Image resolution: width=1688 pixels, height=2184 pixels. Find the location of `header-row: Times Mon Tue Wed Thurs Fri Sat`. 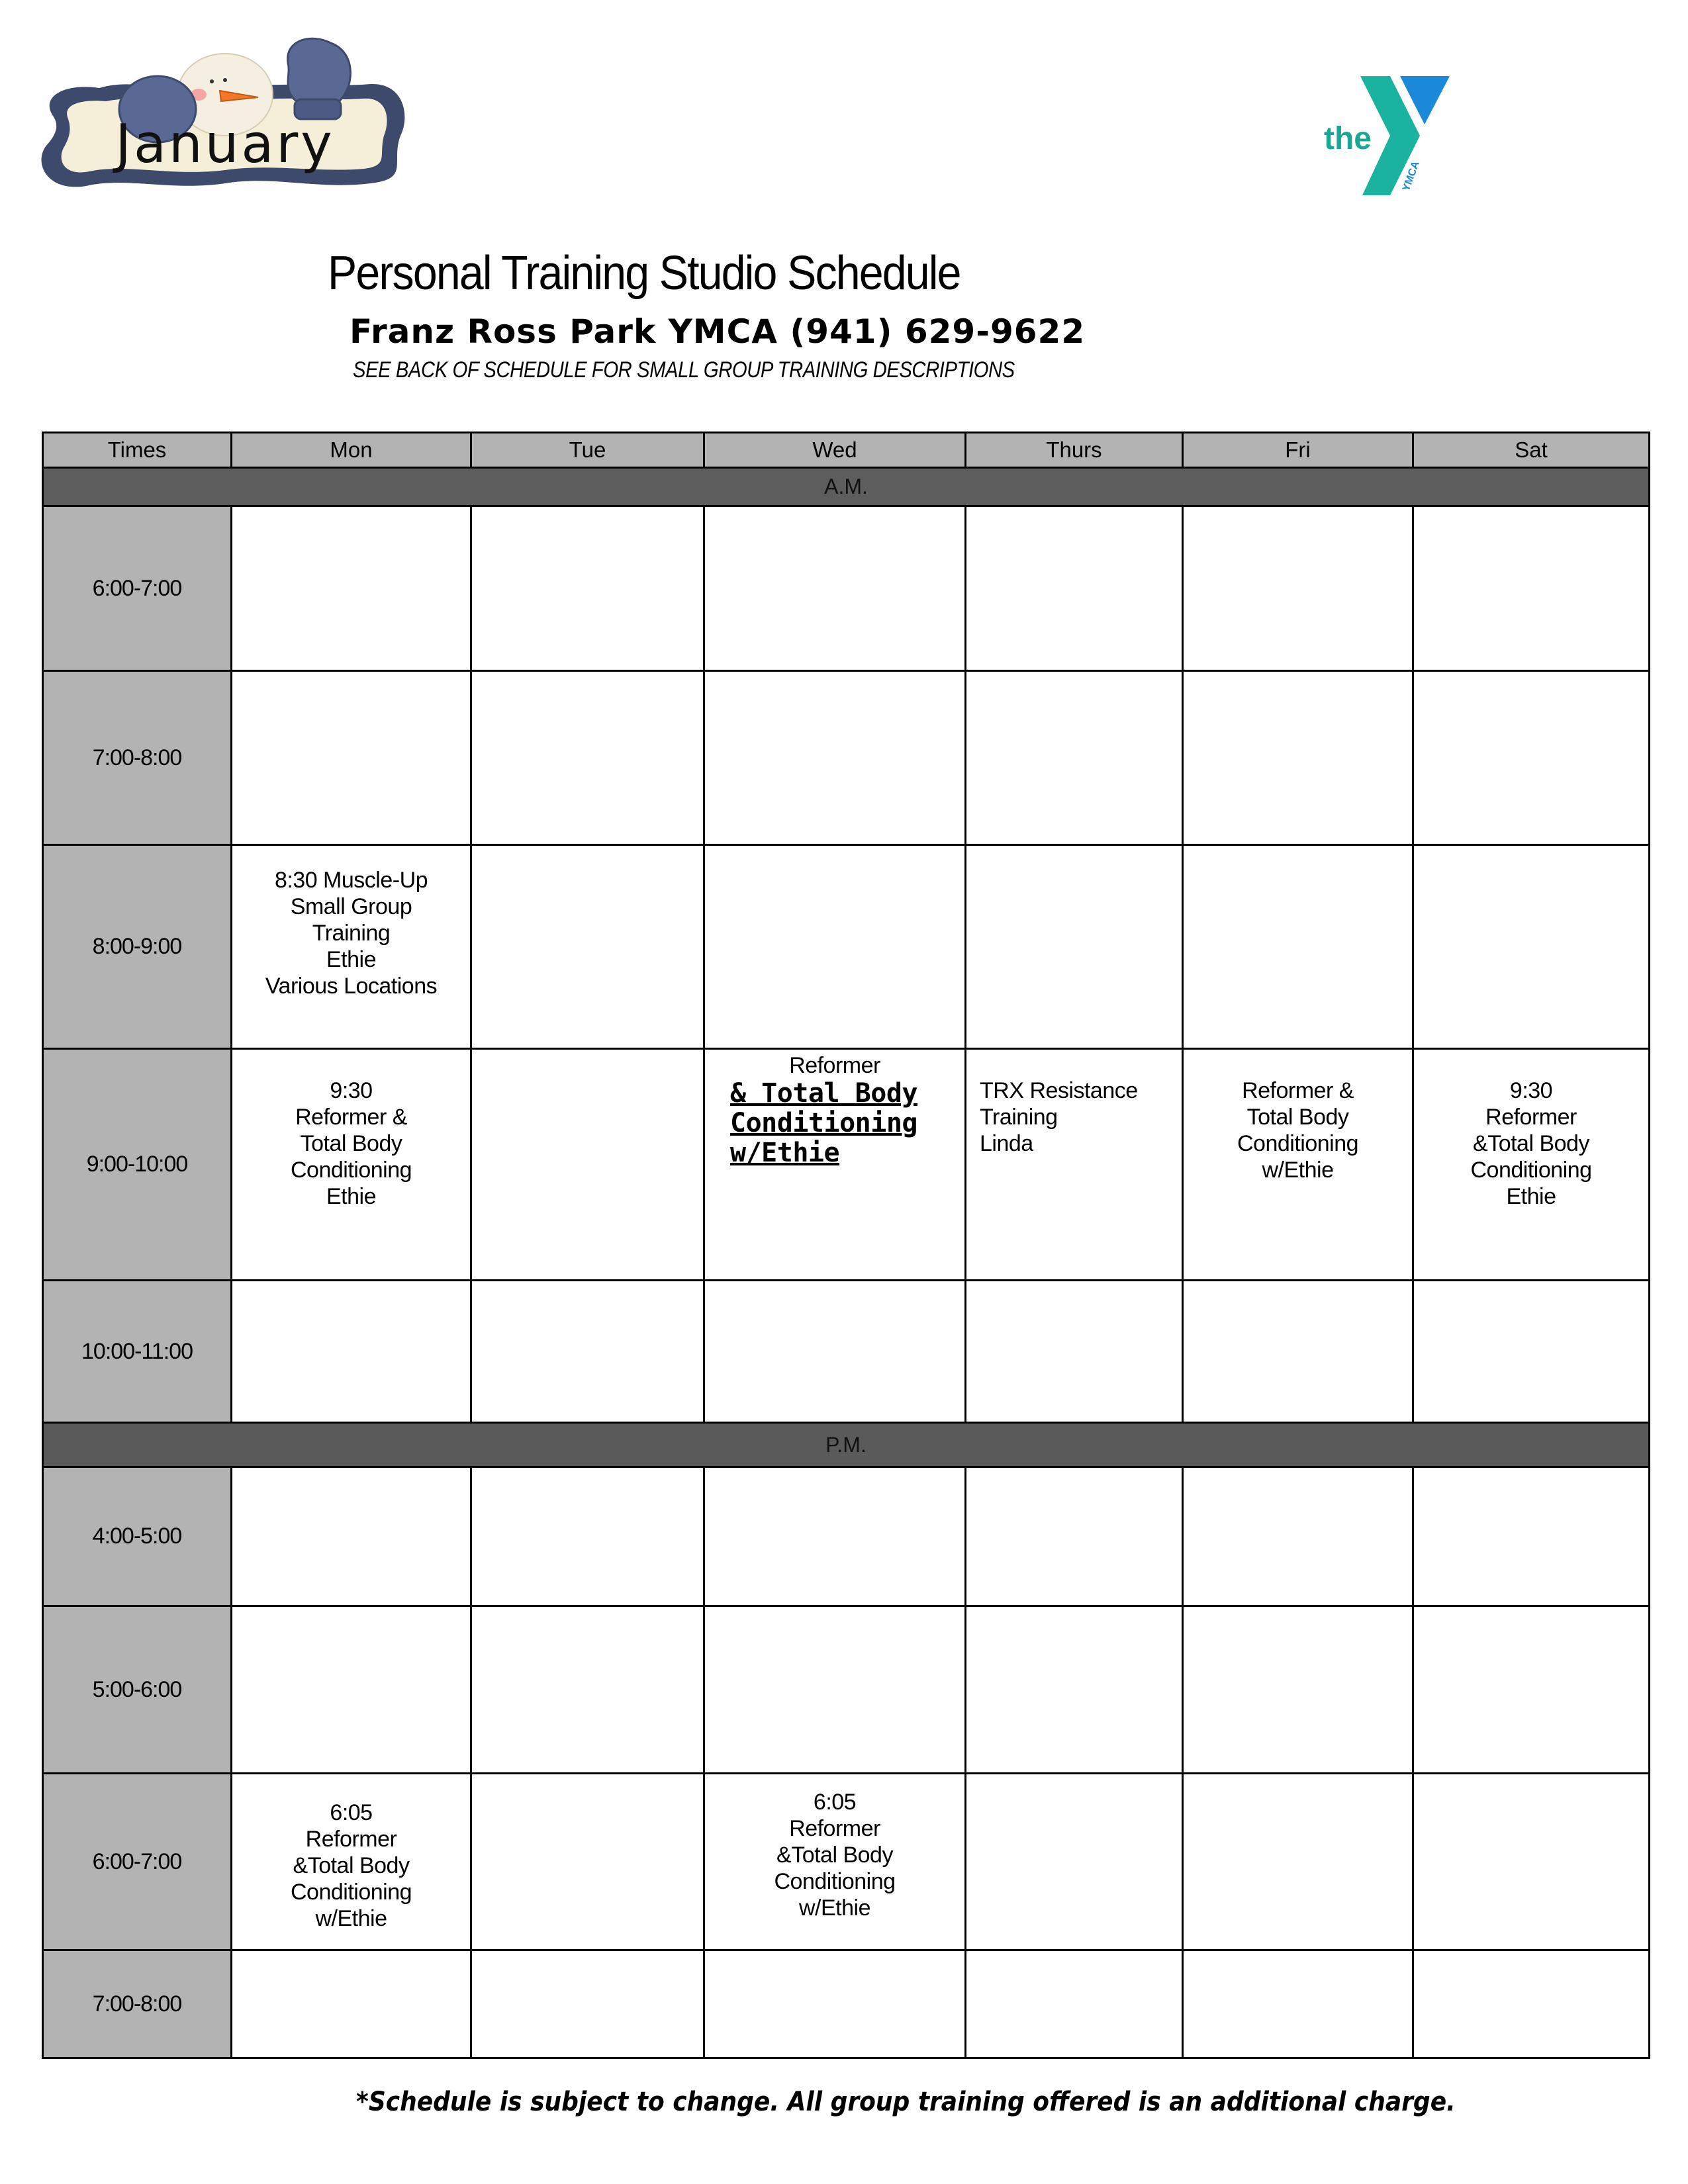

header-row: Times Mon Tue Wed Thurs Fri Sat is located at coordinates (846, 451).